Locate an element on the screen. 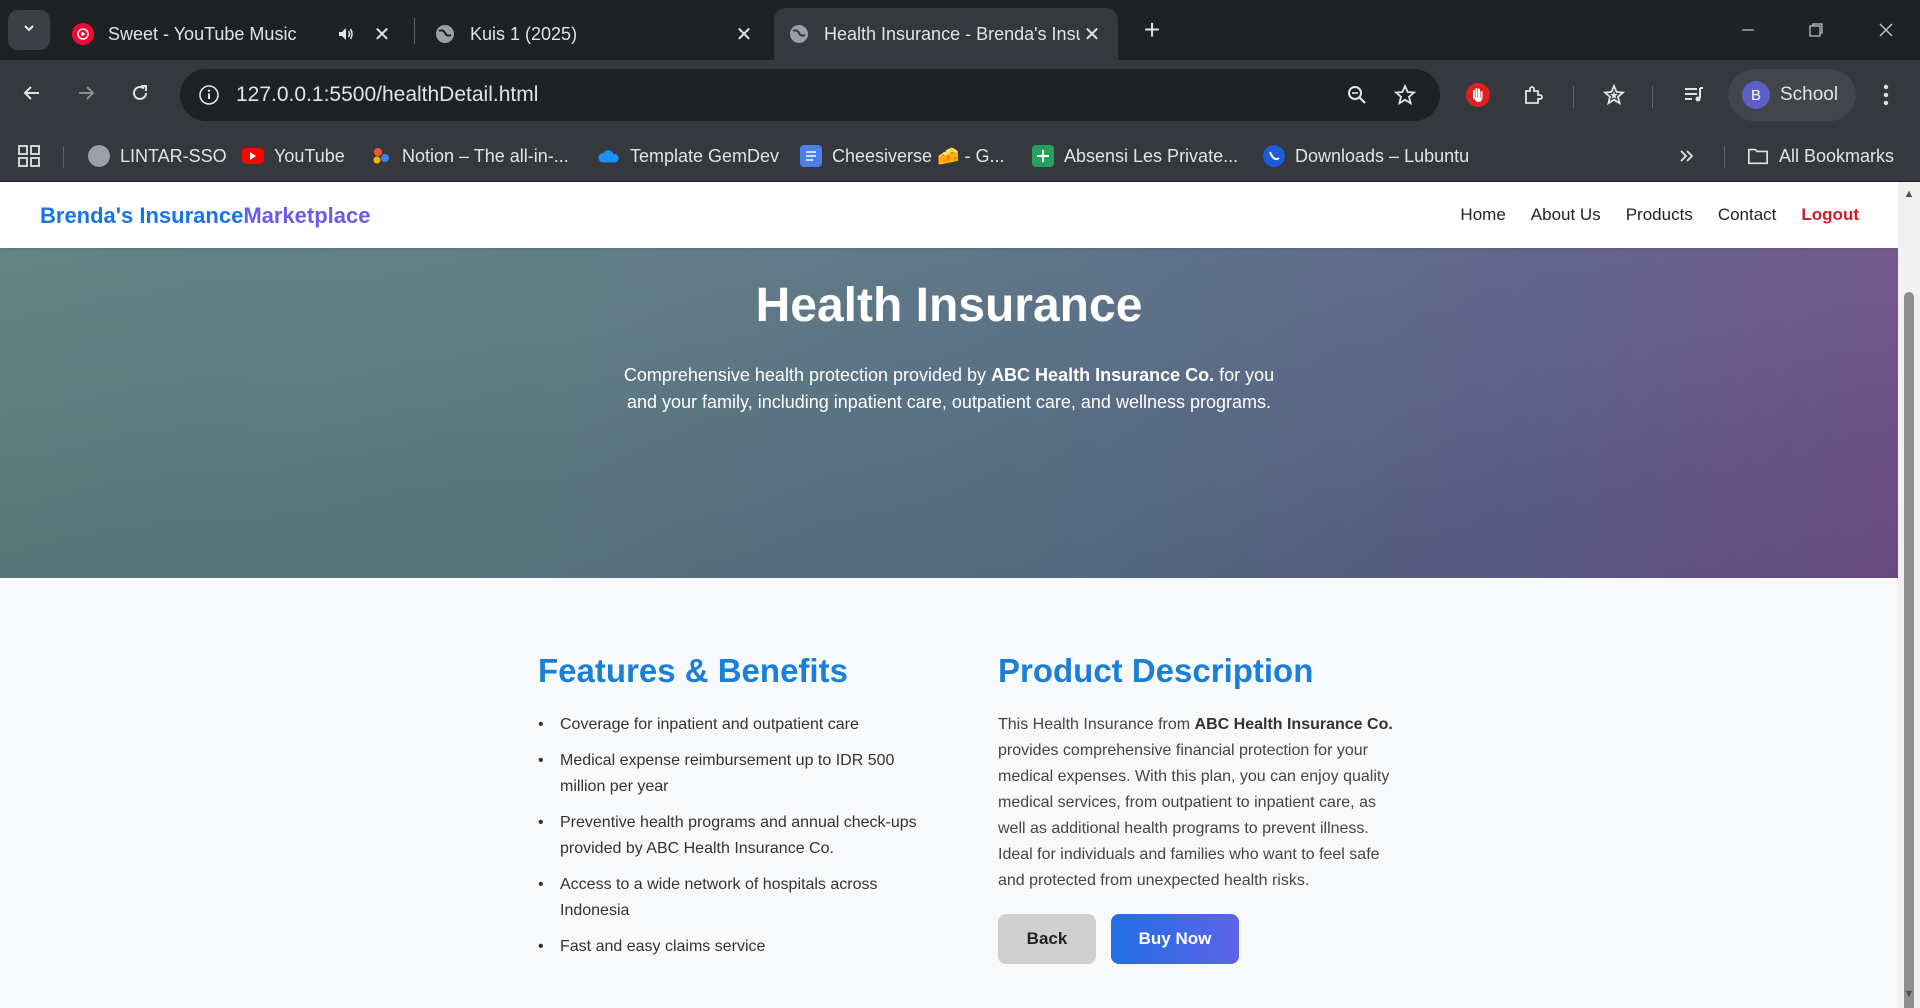  sheets-icon is located at coordinates (1043, 156).